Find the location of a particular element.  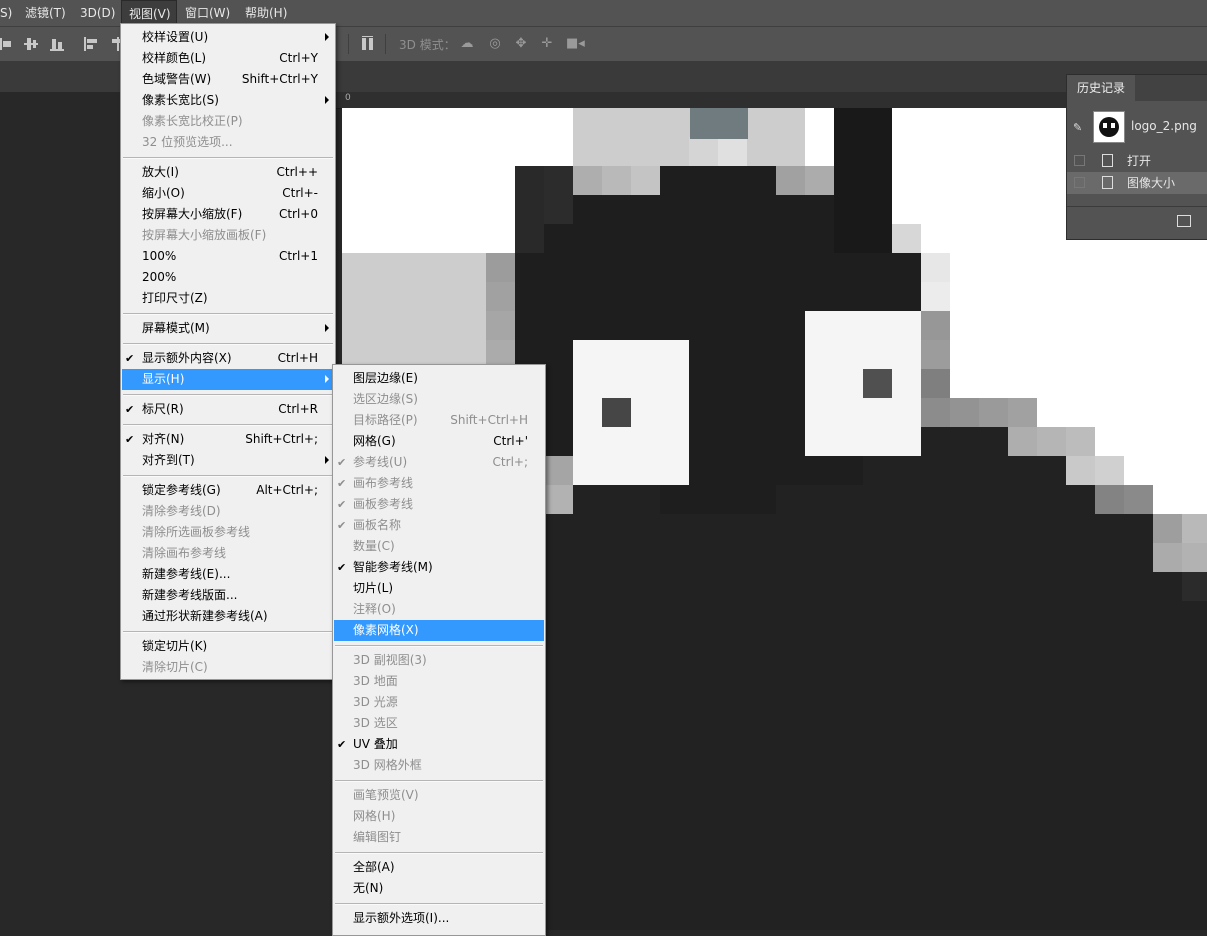

view-item-通过形状新建参考线: 通过形状新建参考线(A) is located at coordinates (228, 616).